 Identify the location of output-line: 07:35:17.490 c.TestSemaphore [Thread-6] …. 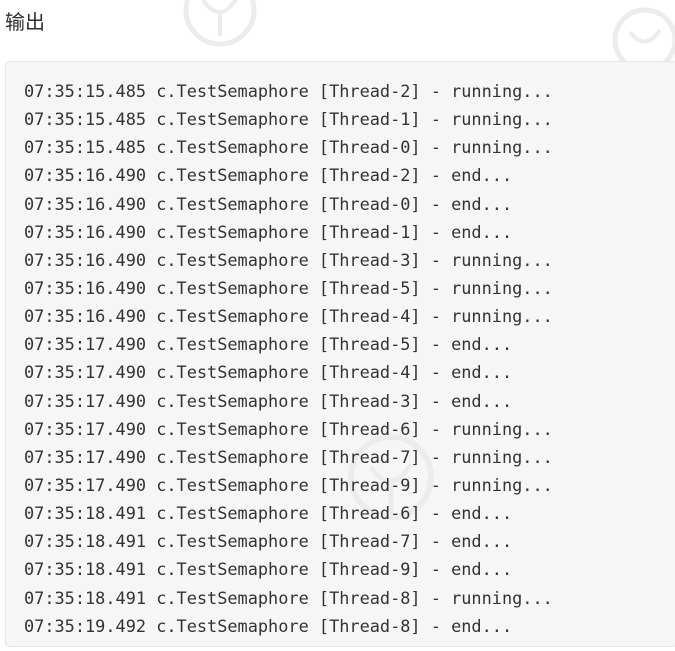
(288, 428).